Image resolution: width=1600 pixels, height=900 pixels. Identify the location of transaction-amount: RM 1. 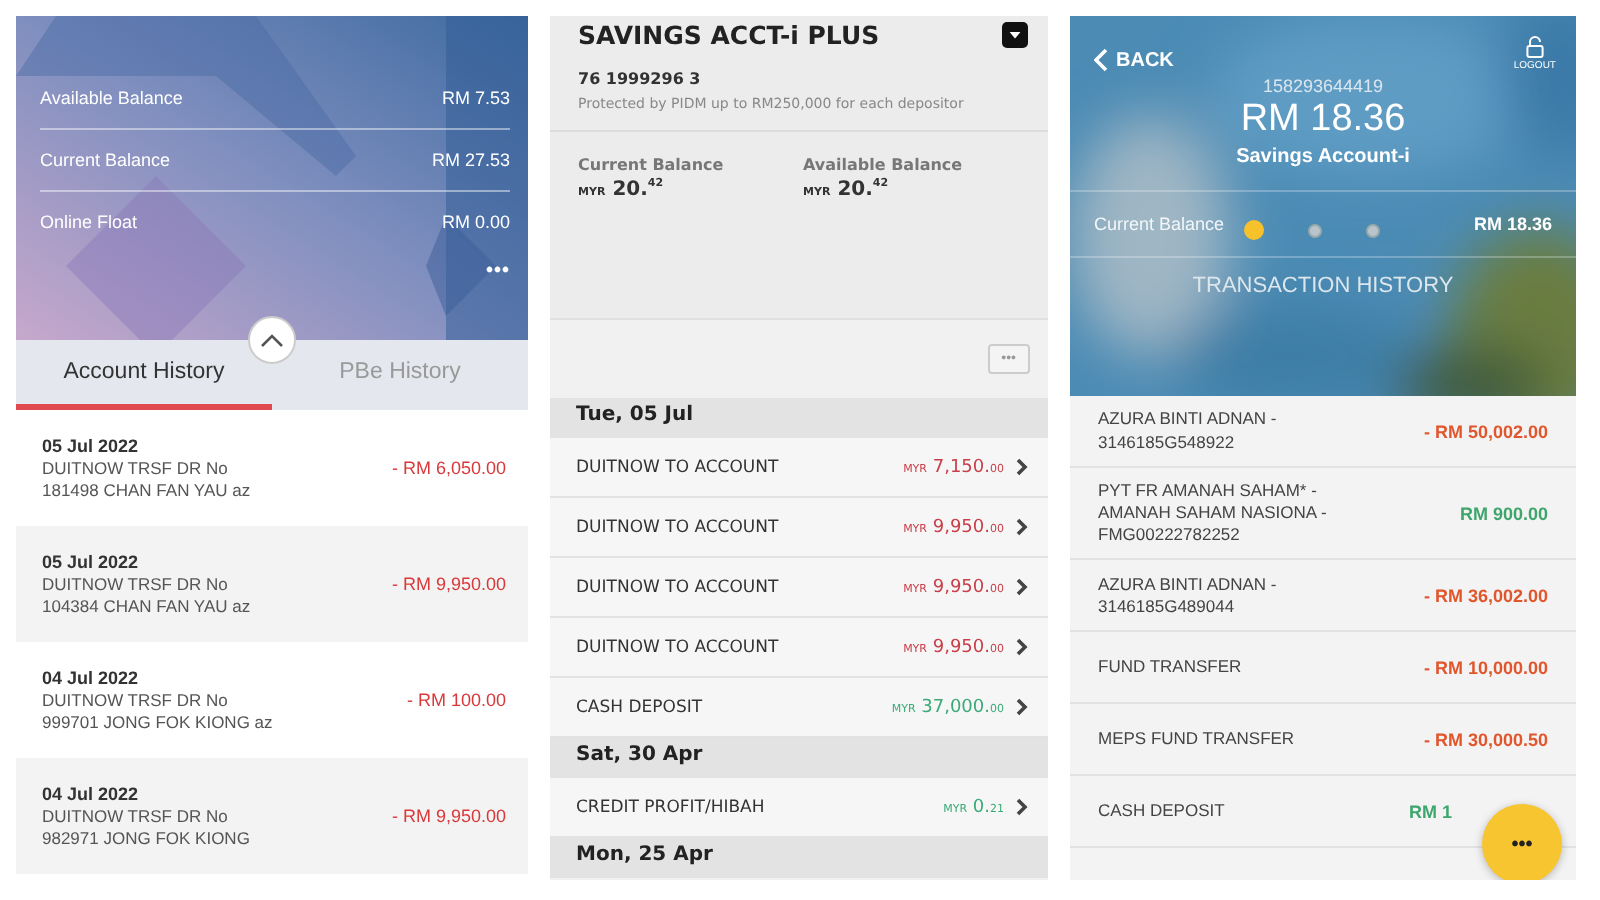
(1430, 811).